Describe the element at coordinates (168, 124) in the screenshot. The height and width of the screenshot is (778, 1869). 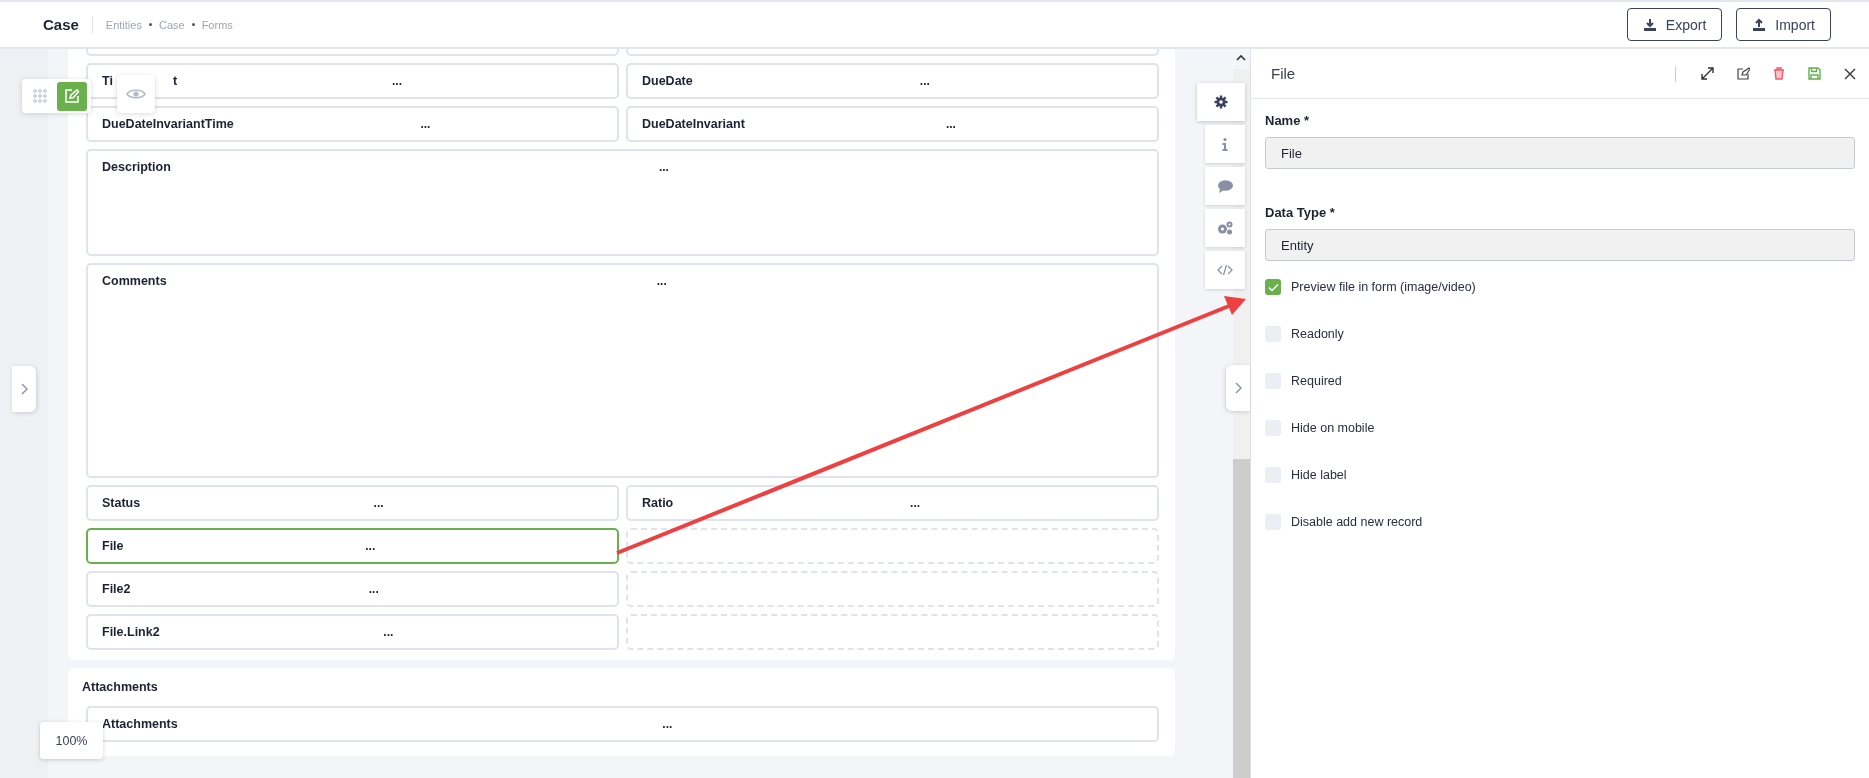
I see `field-label: DueDateInvariantTime` at that location.